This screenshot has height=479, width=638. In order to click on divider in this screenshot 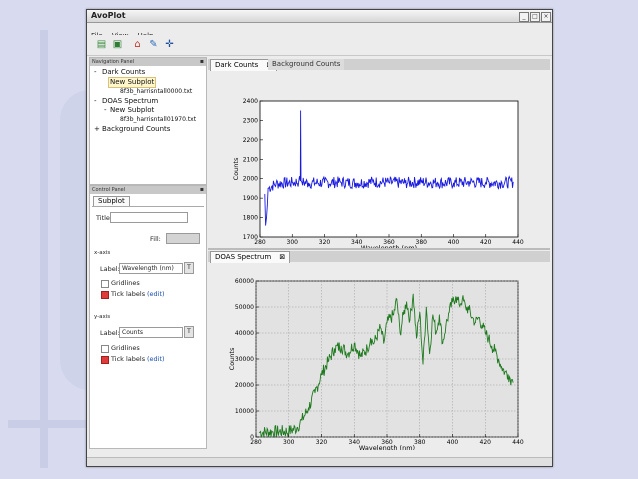, I will do `click(148, 206)`.